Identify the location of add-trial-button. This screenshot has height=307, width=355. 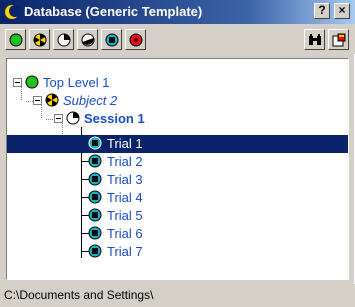
(111, 39).